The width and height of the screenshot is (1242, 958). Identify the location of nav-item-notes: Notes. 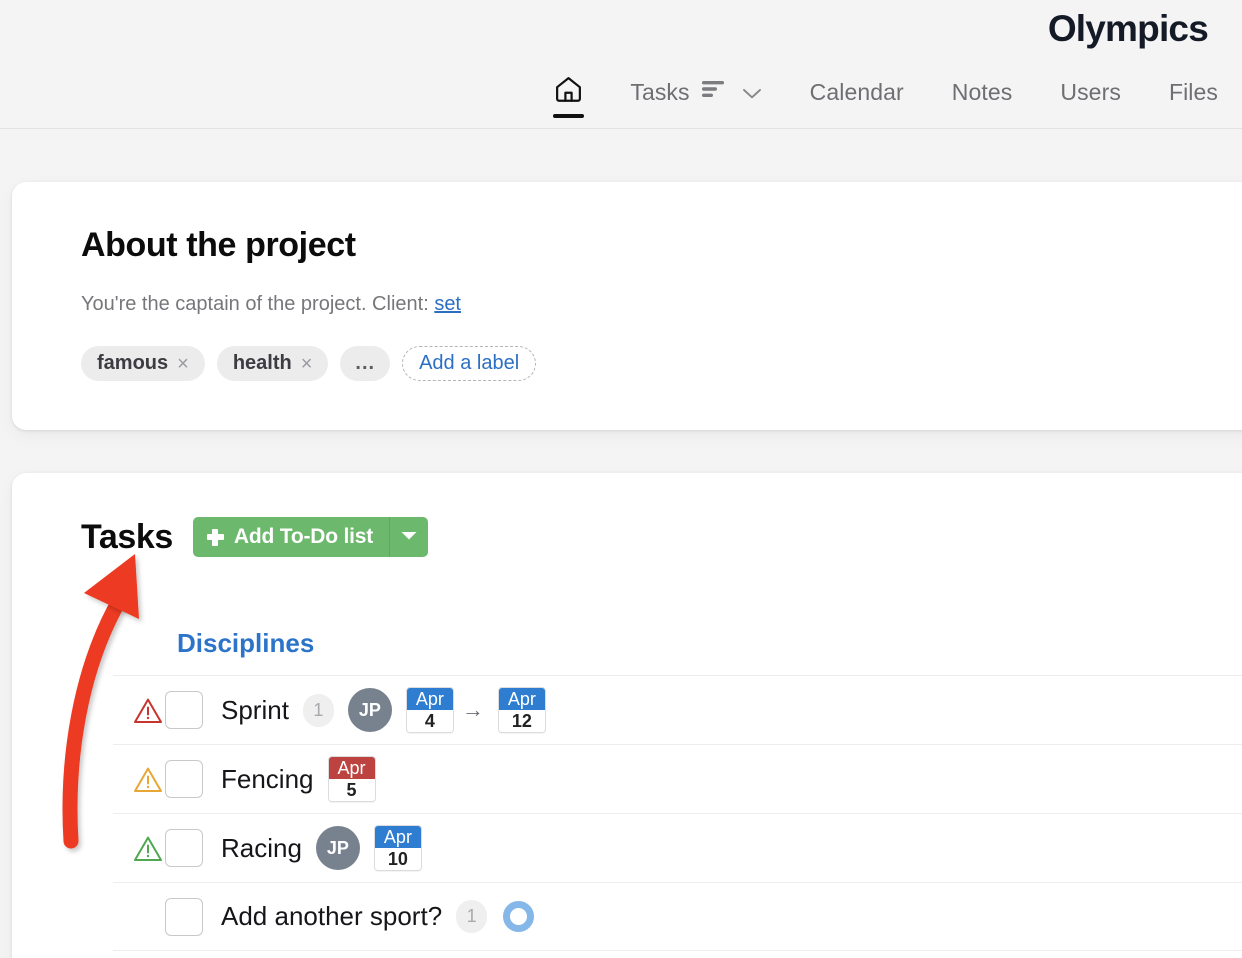
(982, 92).